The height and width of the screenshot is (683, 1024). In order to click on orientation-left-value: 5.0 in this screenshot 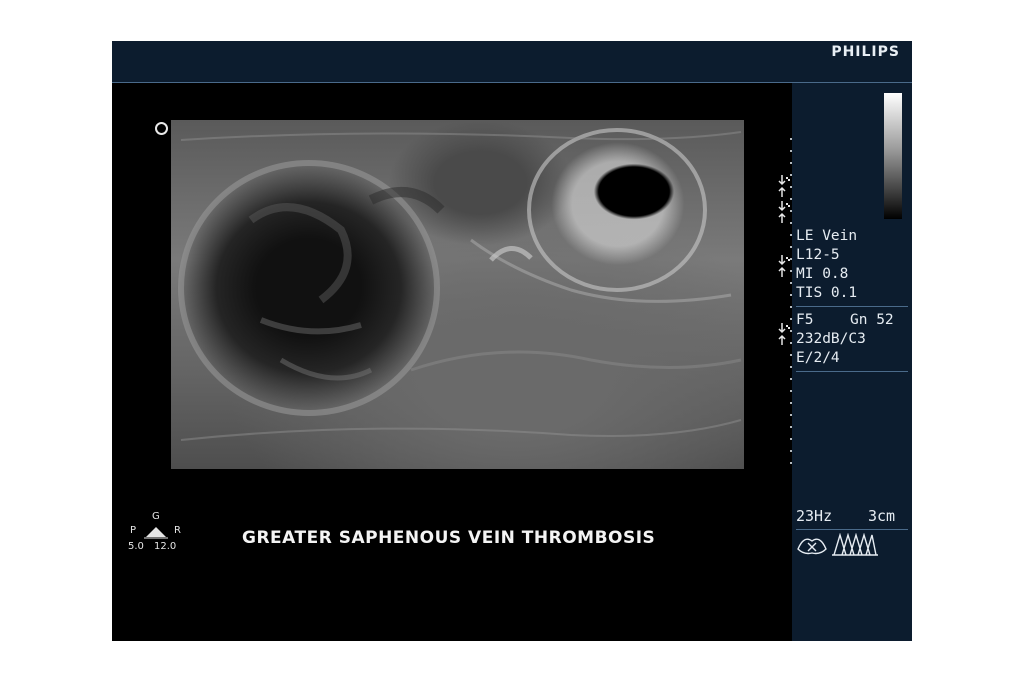, I will do `click(136, 546)`.